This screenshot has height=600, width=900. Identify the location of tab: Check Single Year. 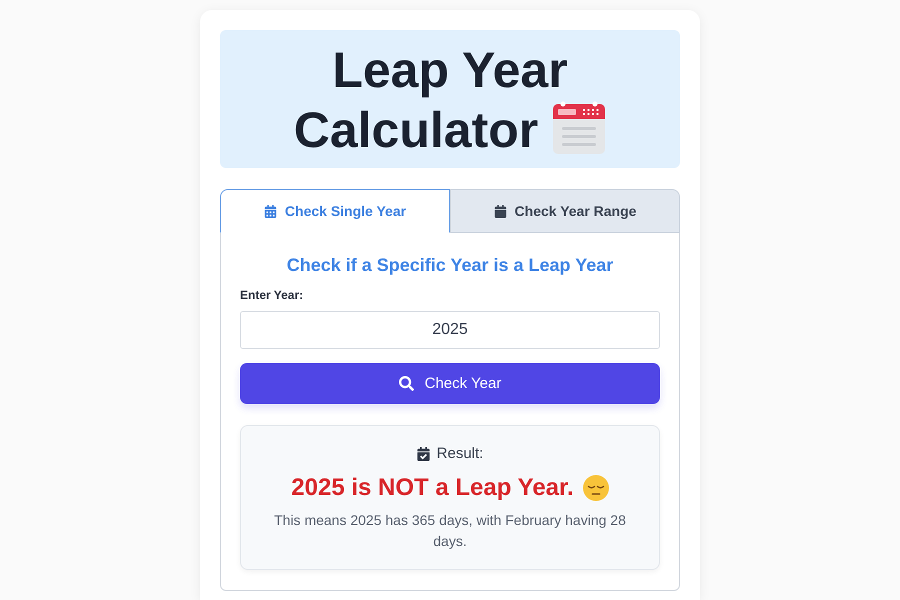
(335, 211).